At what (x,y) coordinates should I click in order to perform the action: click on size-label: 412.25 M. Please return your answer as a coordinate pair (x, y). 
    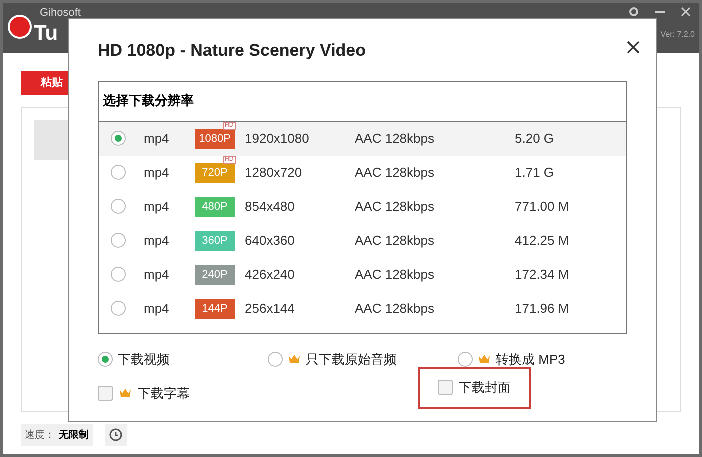
    Looking at the image, I should click on (542, 241).